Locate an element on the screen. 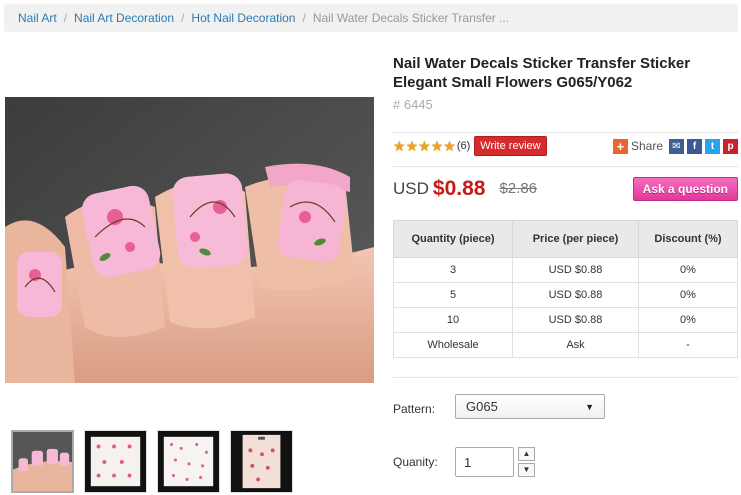 The width and height of the screenshot is (741, 495). table-row: Wholesale Ask - is located at coordinates (565, 345).